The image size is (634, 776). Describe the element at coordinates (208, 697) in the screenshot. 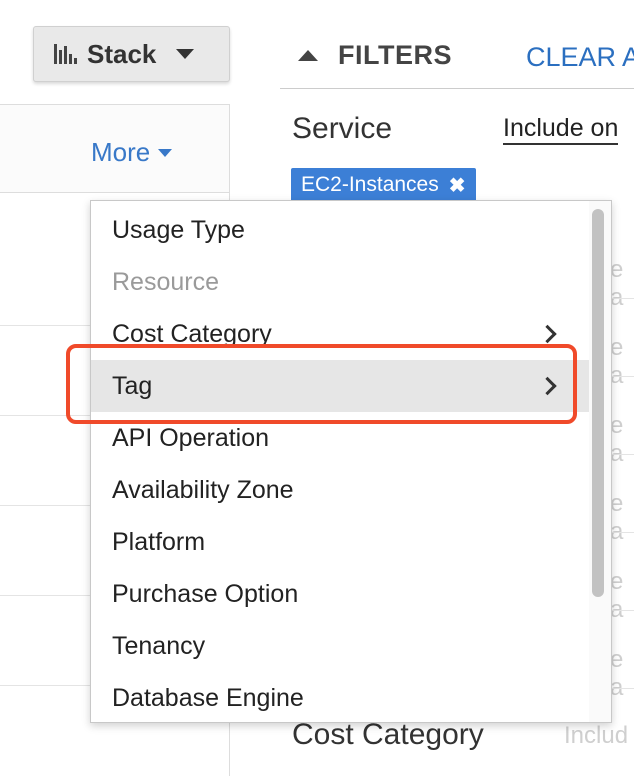

I see `menu-item-label: Database Engine` at that location.